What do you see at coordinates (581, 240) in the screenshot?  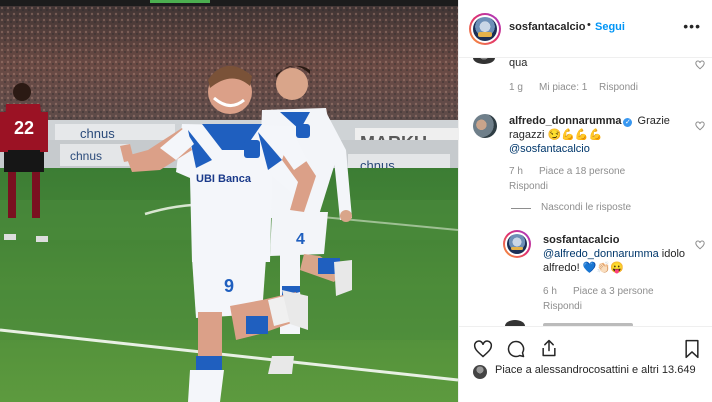 I see `replier-username: sosfantacalcio` at bounding box center [581, 240].